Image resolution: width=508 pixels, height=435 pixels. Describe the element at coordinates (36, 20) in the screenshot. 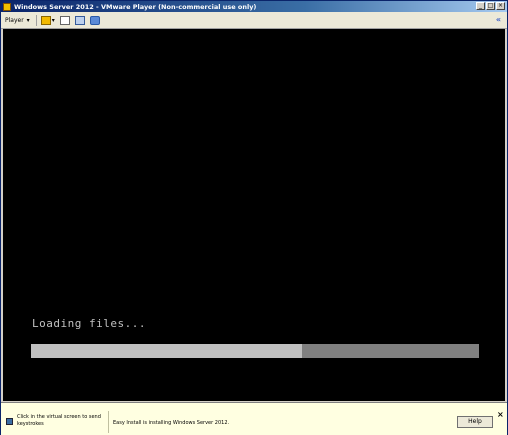

I see `toolbar-separator` at that location.